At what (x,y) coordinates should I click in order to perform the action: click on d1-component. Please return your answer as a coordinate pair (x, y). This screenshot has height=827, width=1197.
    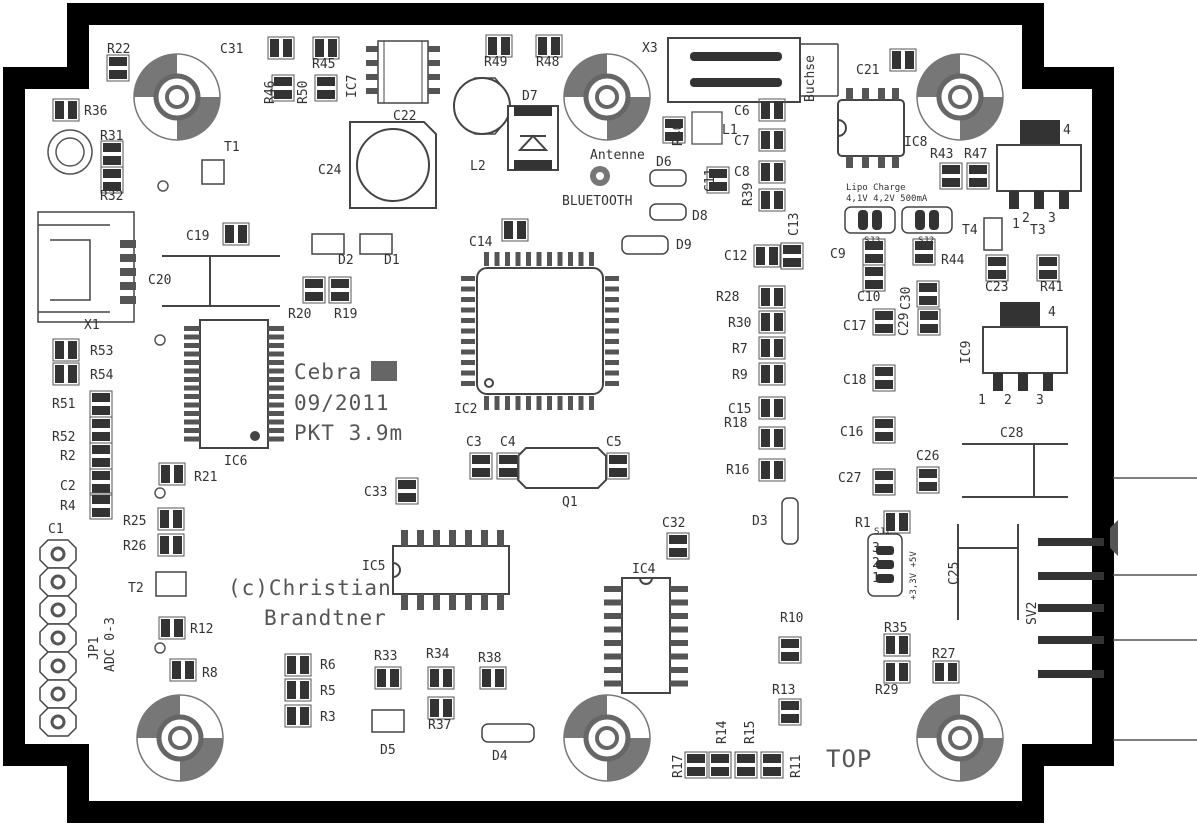
    Looking at the image, I should click on (376, 244).